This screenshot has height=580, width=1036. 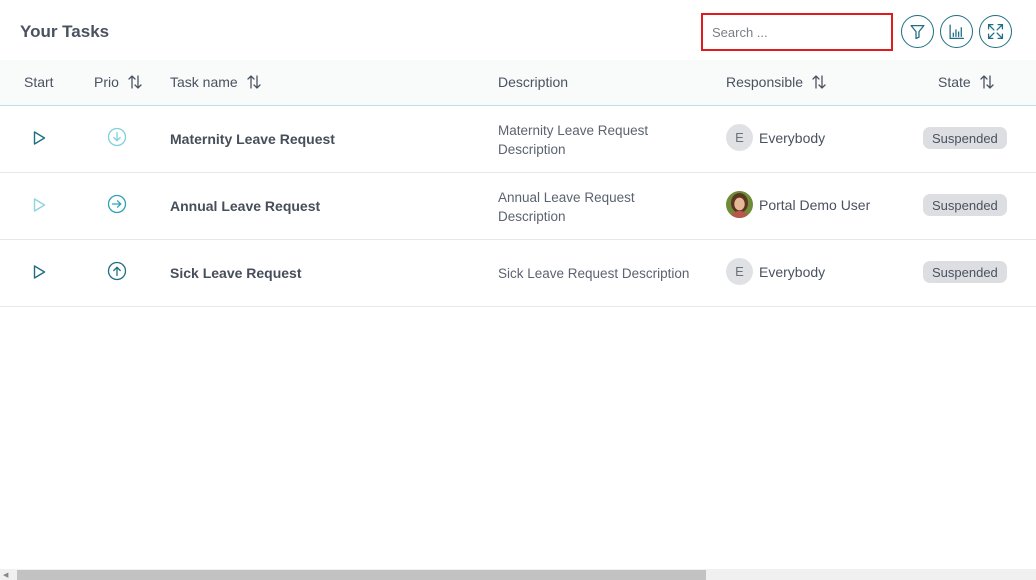 What do you see at coordinates (117, 204) in the screenshot?
I see `arrow-right-circle-icon` at bounding box center [117, 204].